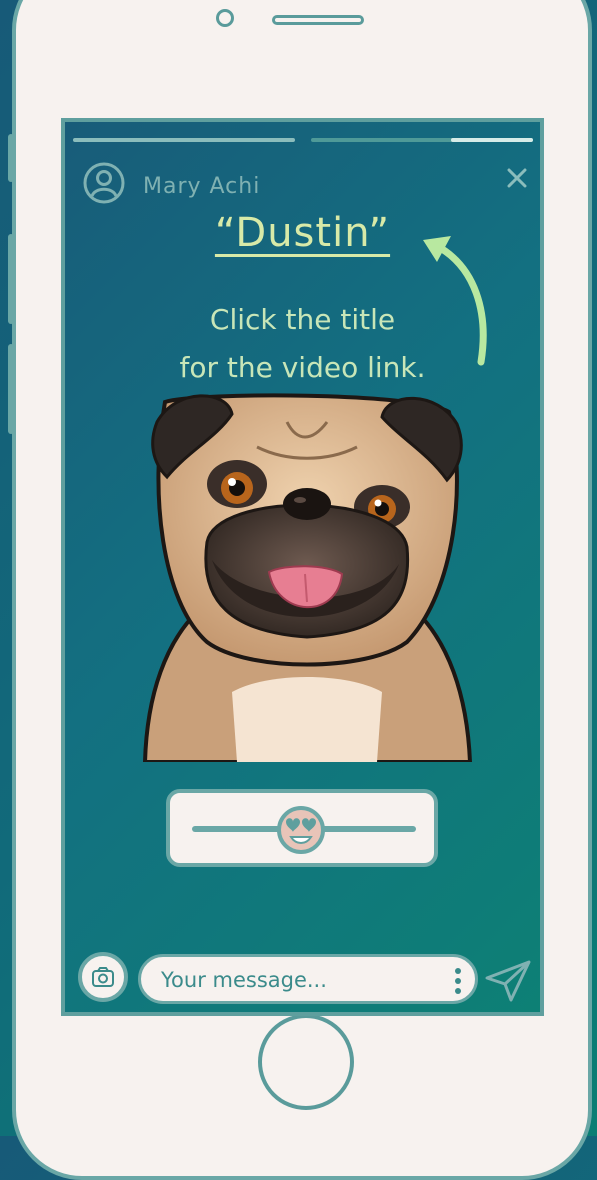 Image resolution: width=597 pixels, height=1180 pixels. Describe the element at coordinates (517, 178) in the screenshot. I see `close-icon` at that location.